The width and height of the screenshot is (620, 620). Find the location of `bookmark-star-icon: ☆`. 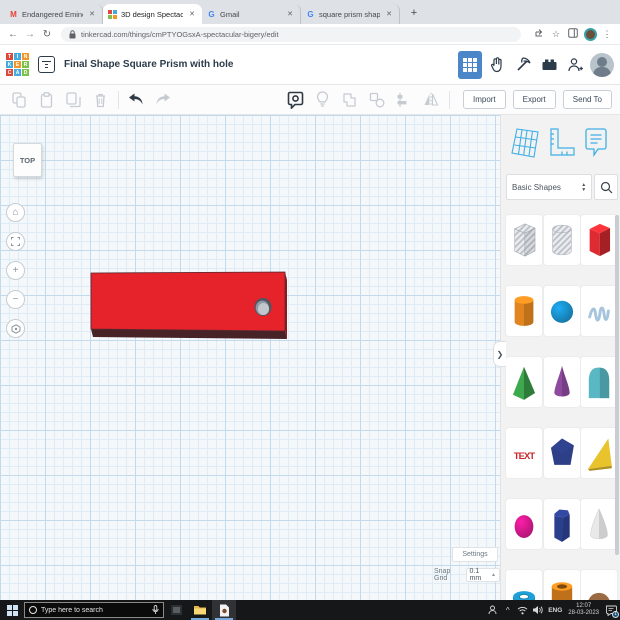

bookmark-star-icon: ☆ is located at coordinates (556, 34).